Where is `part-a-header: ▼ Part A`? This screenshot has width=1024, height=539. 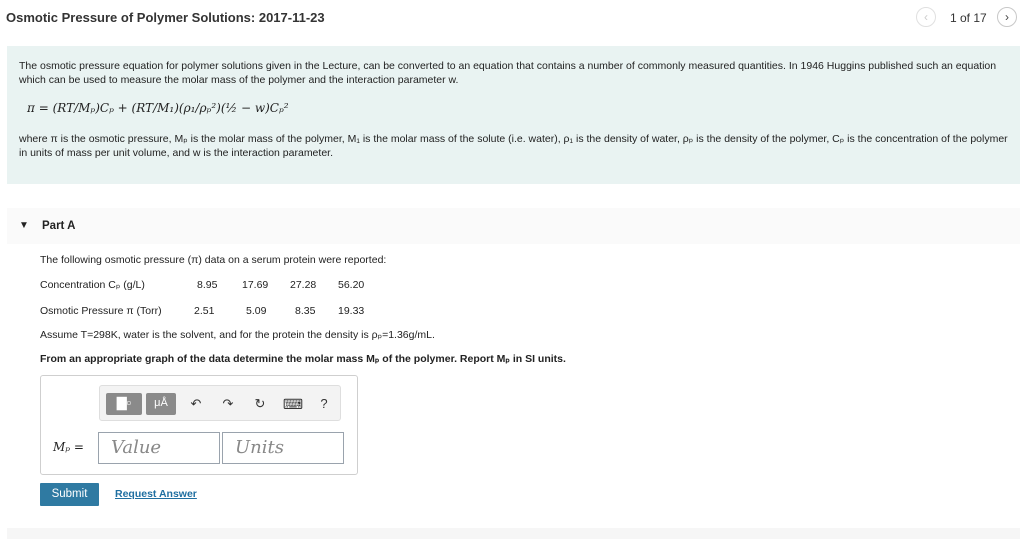
part-a-header: ▼ Part A is located at coordinates (513, 226).